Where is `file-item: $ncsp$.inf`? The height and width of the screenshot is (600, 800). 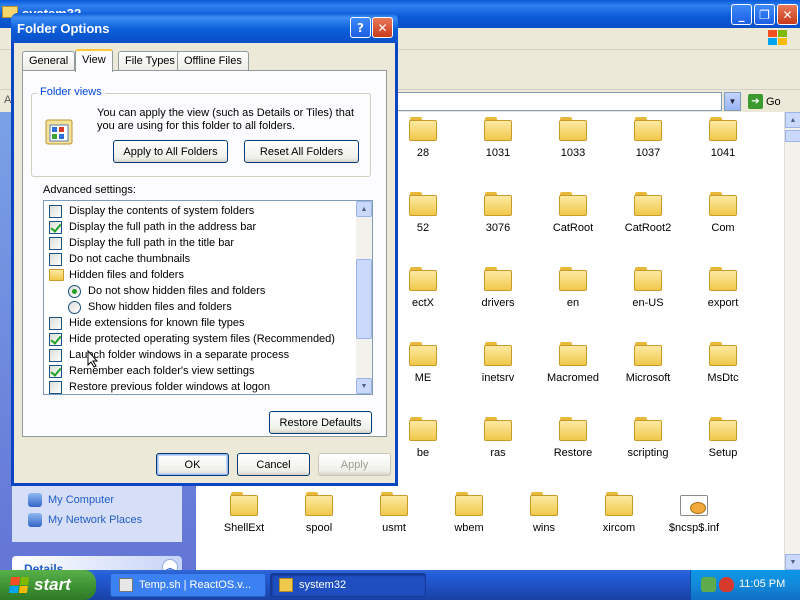
file-item: $ncsp$.inf is located at coordinates (694, 513).